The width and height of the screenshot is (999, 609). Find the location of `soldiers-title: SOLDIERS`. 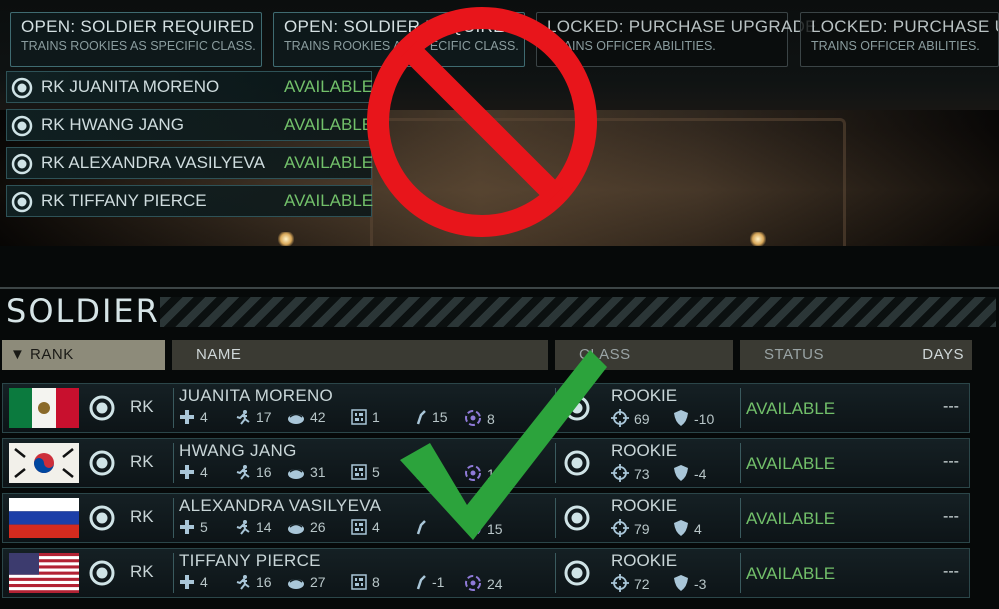

soldiers-title: SOLDIERS is located at coordinates (94, 311).